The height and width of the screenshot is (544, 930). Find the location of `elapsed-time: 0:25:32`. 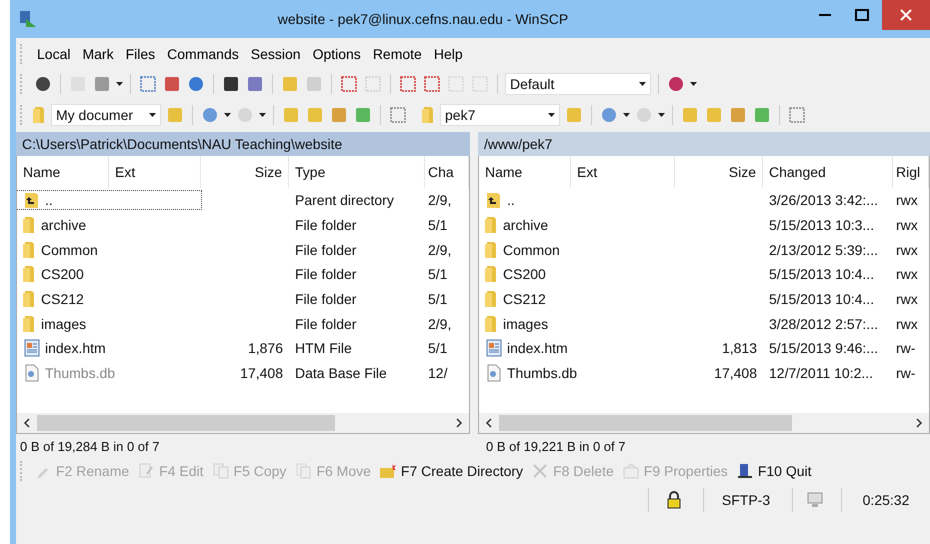

elapsed-time: 0:25:32 is located at coordinates (886, 500).